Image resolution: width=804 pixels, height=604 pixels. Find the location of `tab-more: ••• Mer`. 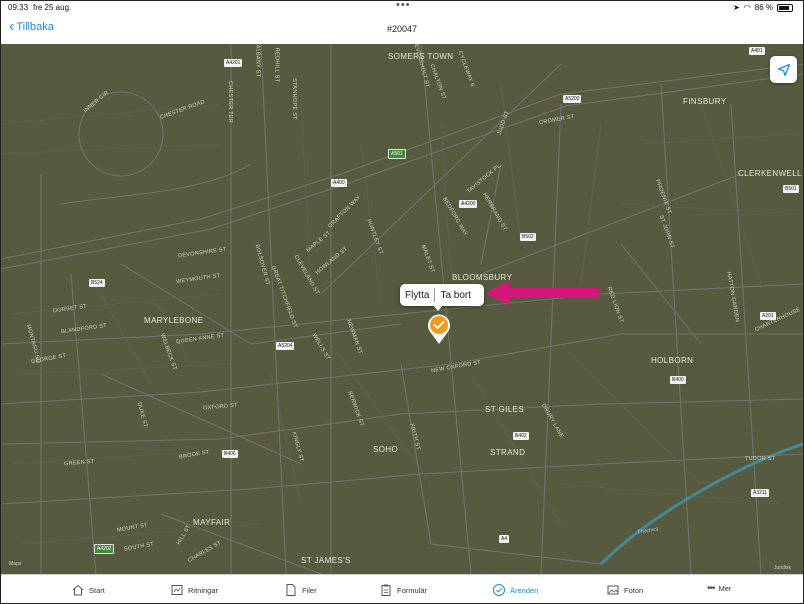

tab-more: ••• Mer is located at coordinates (719, 588).